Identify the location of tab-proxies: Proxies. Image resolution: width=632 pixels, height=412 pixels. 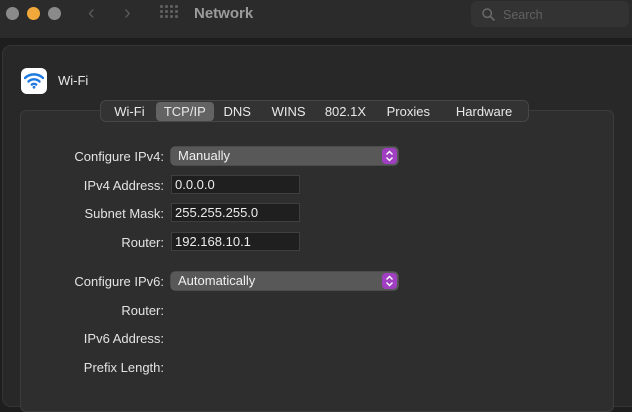
(408, 111).